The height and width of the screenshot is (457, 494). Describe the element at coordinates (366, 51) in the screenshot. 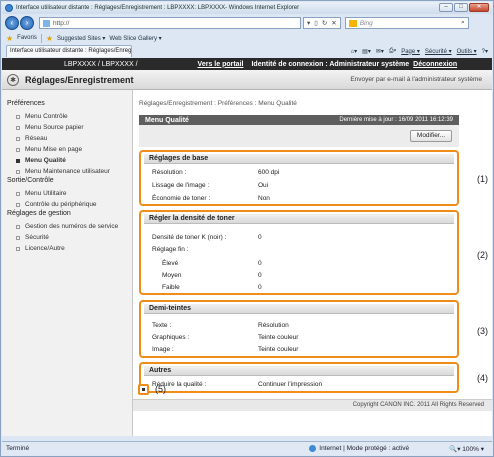

I see `feeds-icon: ▤▾` at that location.